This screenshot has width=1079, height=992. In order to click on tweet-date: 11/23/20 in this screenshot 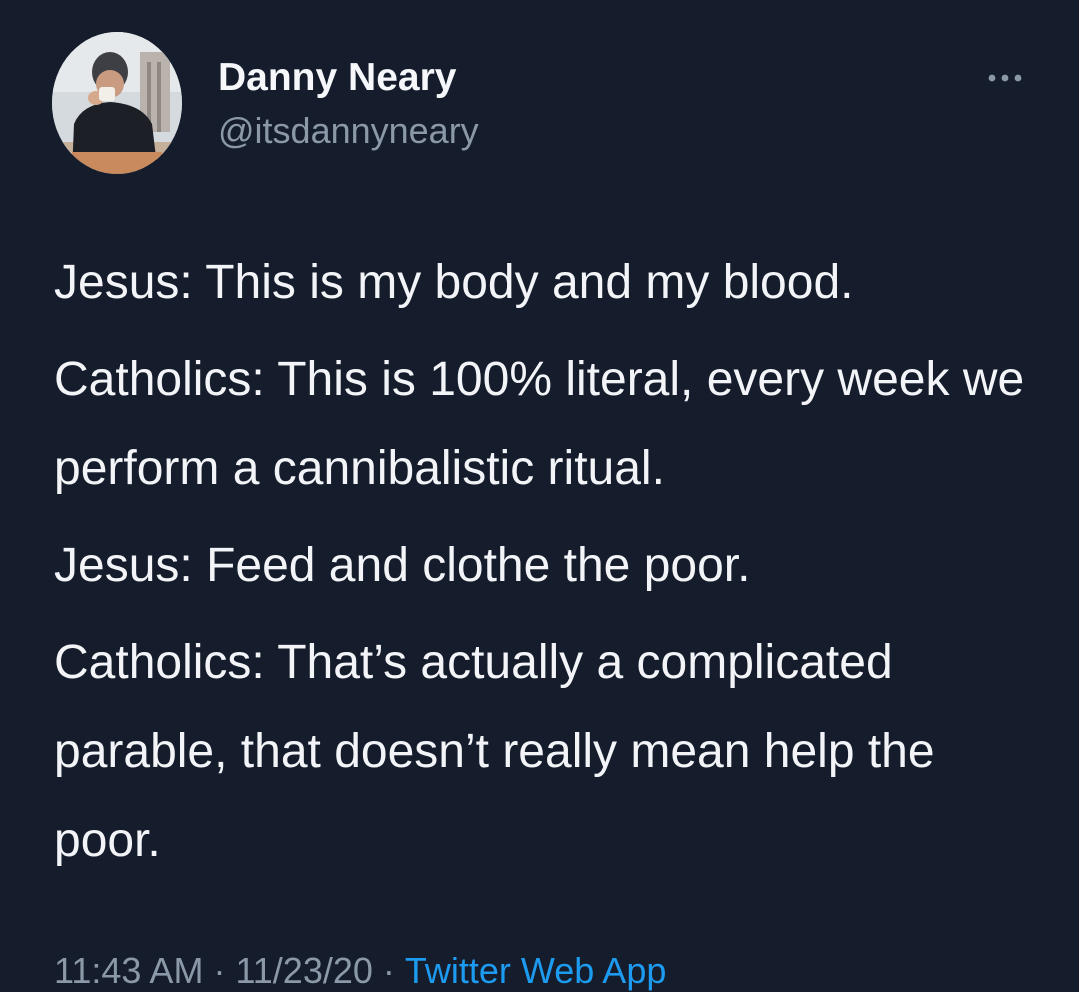, I will do `click(303, 970)`.